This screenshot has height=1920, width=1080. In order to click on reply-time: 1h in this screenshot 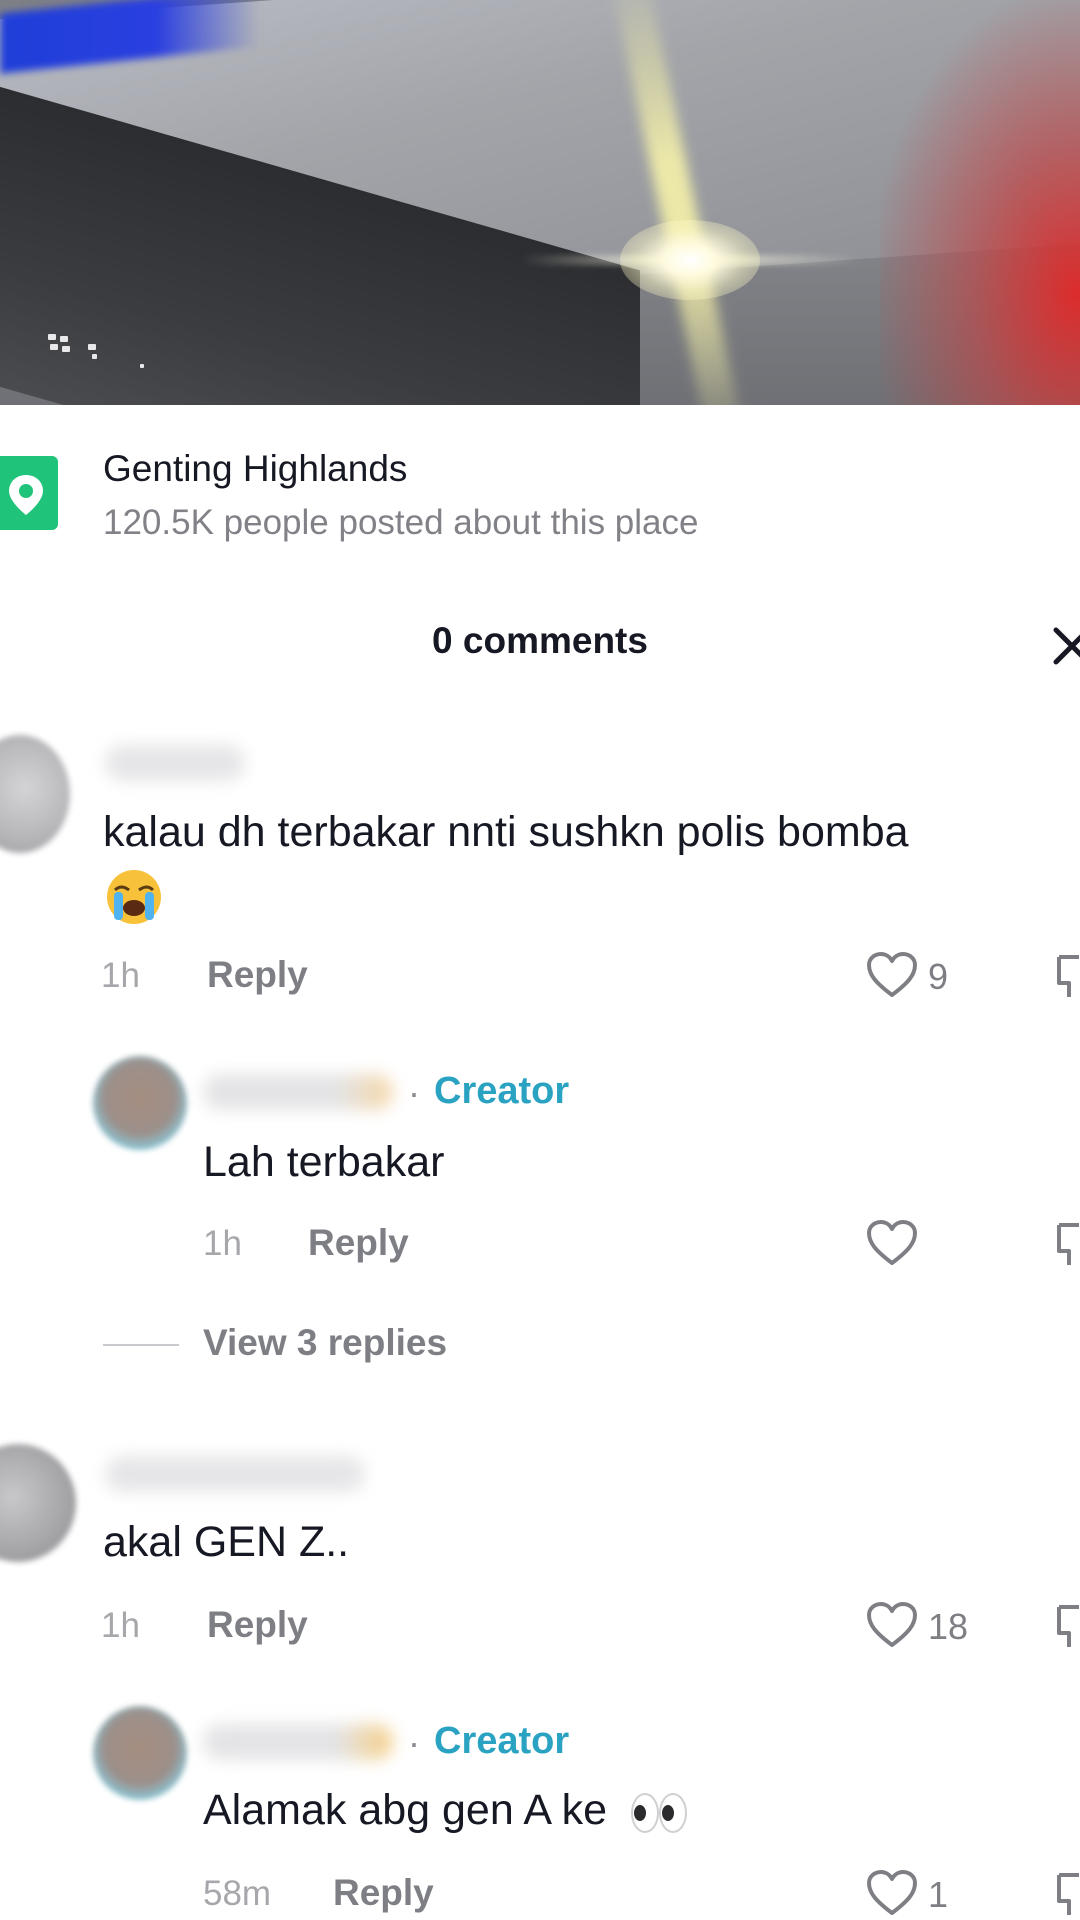, I will do `click(222, 1243)`.